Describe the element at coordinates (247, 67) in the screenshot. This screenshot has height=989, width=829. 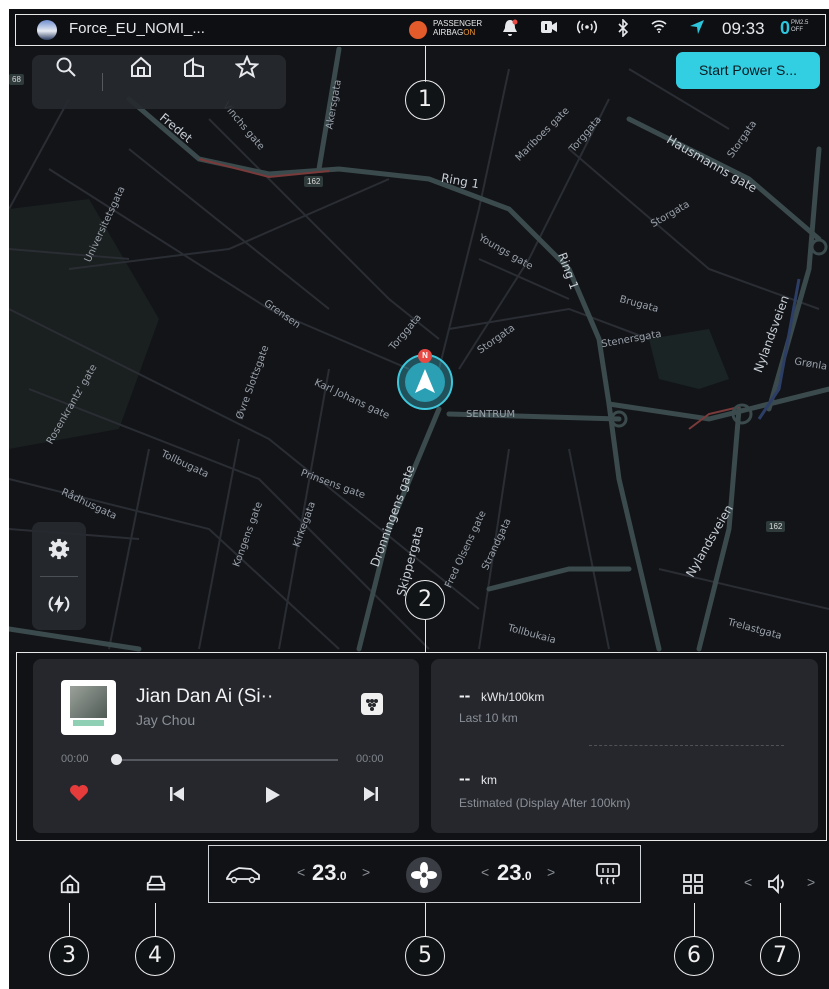
I see `favorites-star-icon` at that location.